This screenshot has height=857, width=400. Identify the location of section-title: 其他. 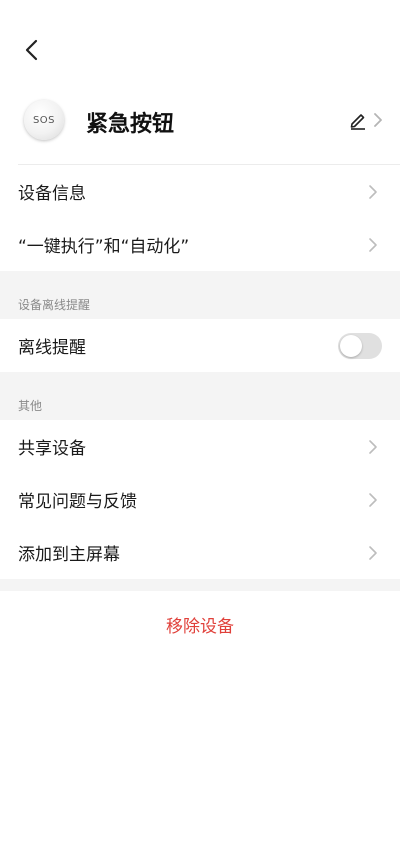
(30, 406).